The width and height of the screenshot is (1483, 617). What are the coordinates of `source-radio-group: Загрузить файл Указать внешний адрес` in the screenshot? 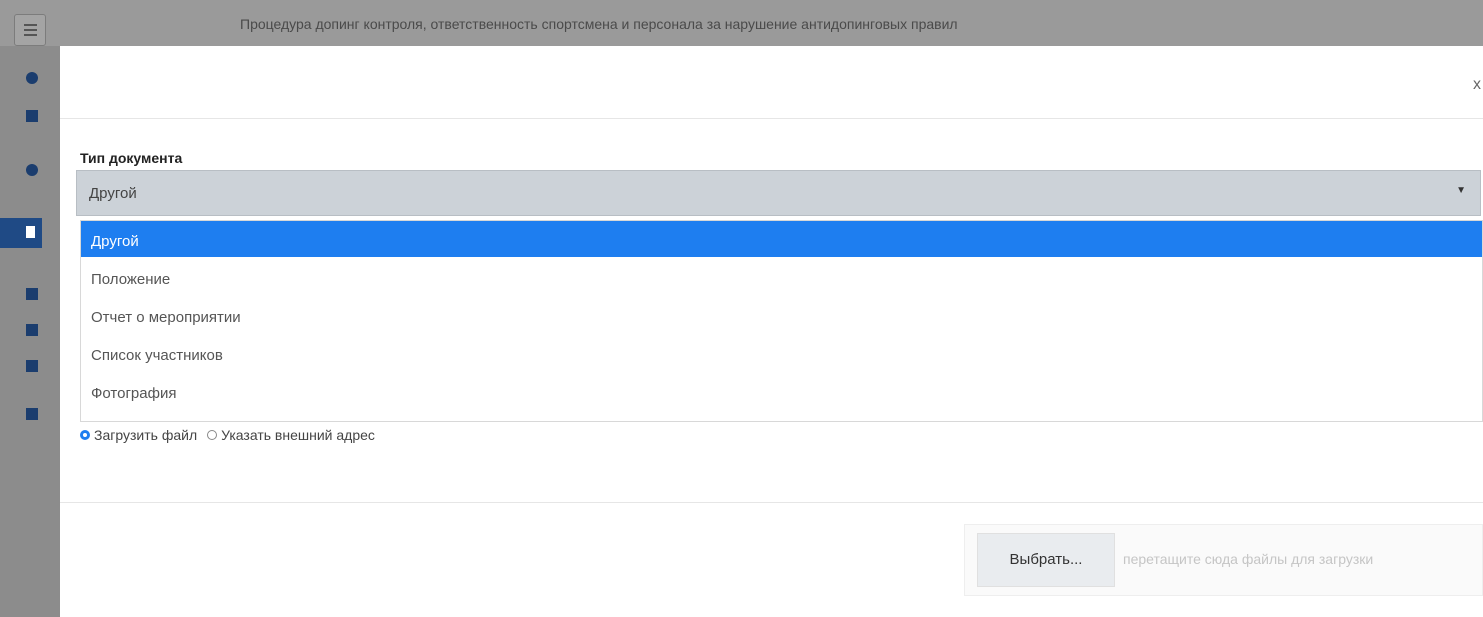 It's located at (227, 435).